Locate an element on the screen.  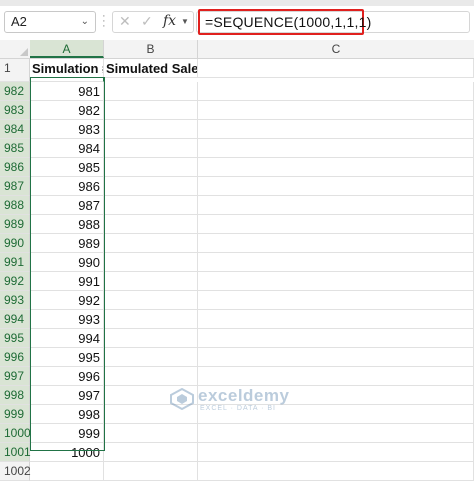
table-row: 991 990 is located at coordinates (237, 262).